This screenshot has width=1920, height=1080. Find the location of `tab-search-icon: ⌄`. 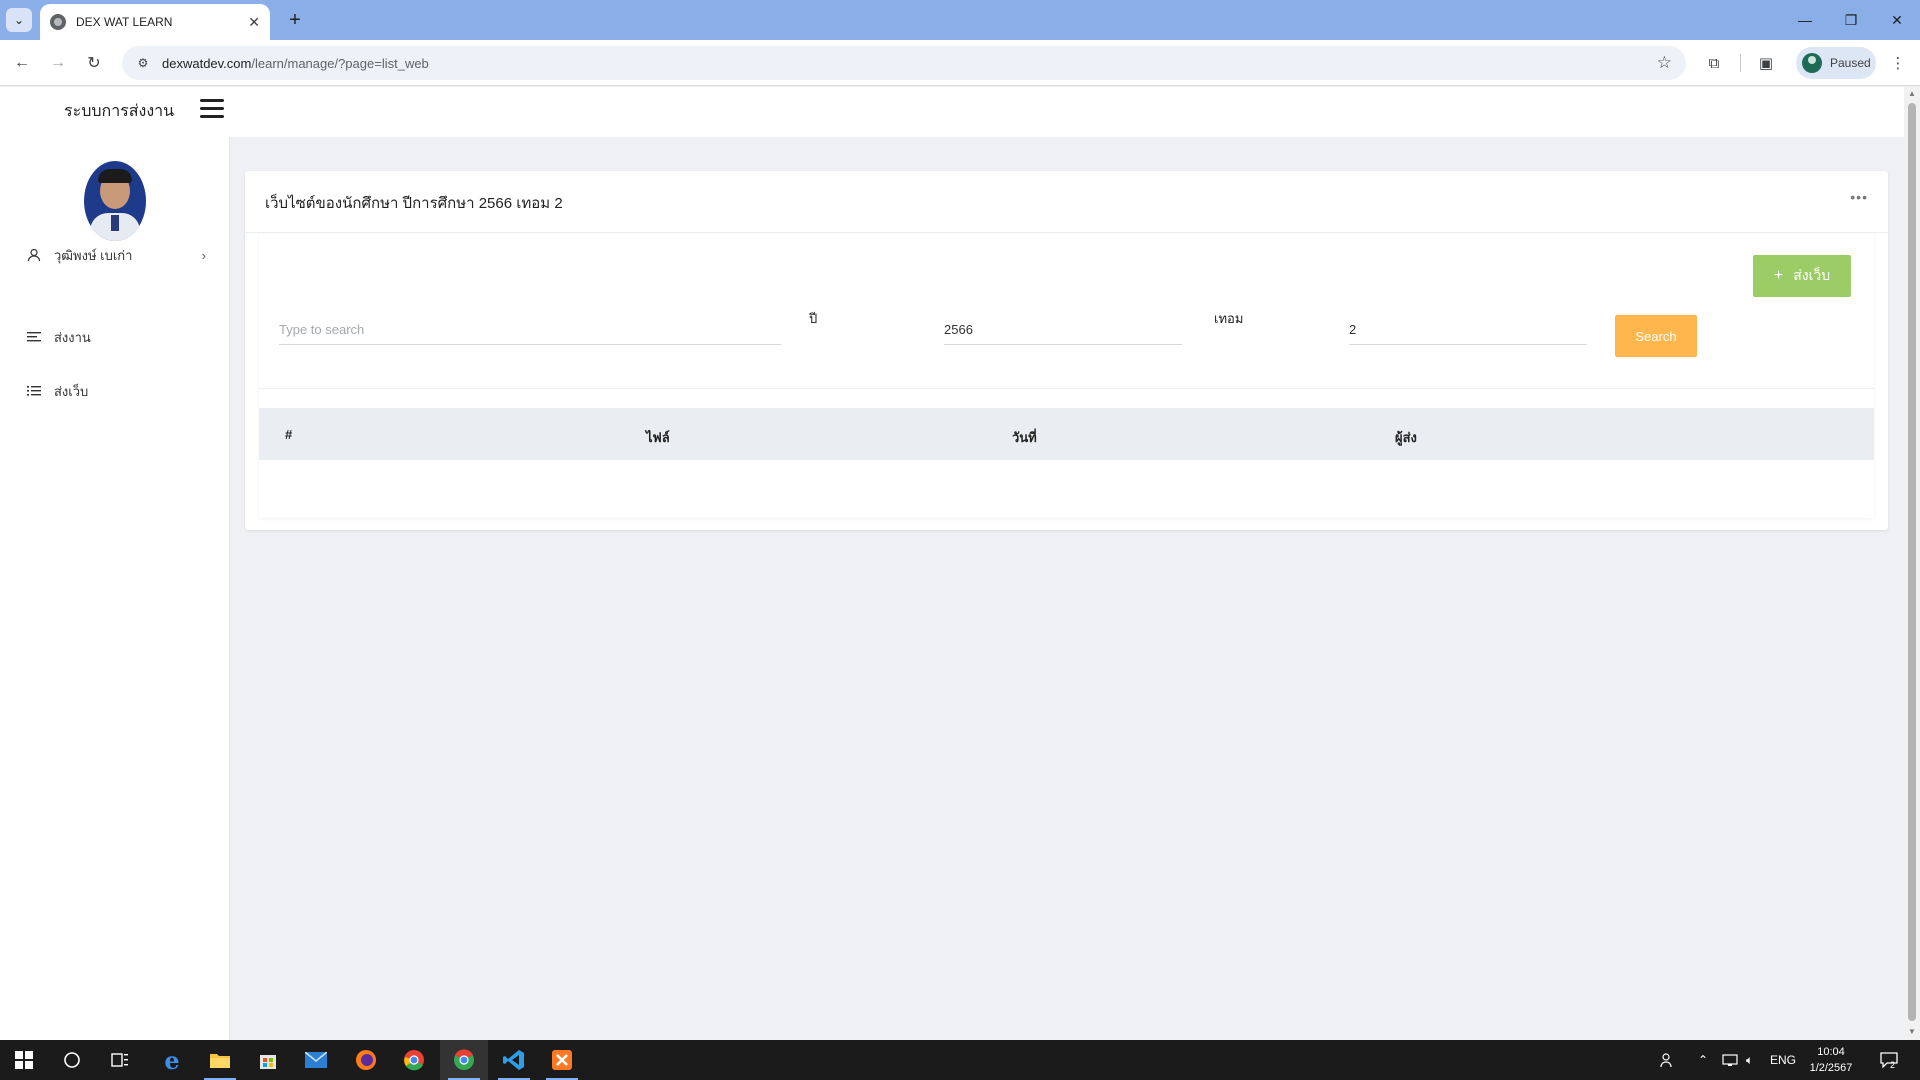

tab-search-icon: ⌄ is located at coordinates (19, 20).